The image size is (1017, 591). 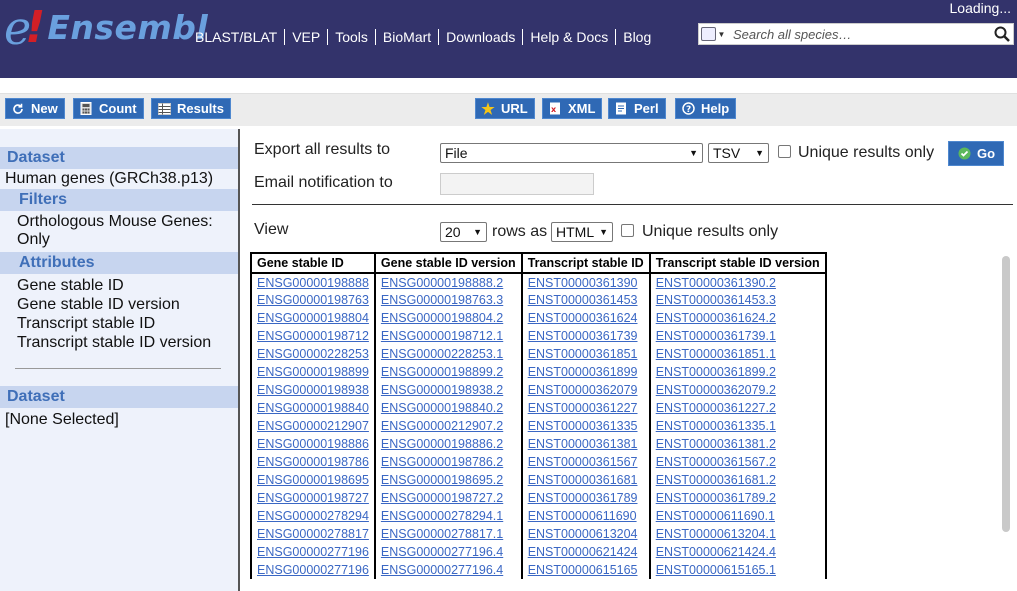 I want to click on result-link: ENSG00000198804.2, so click(x=442, y=318).